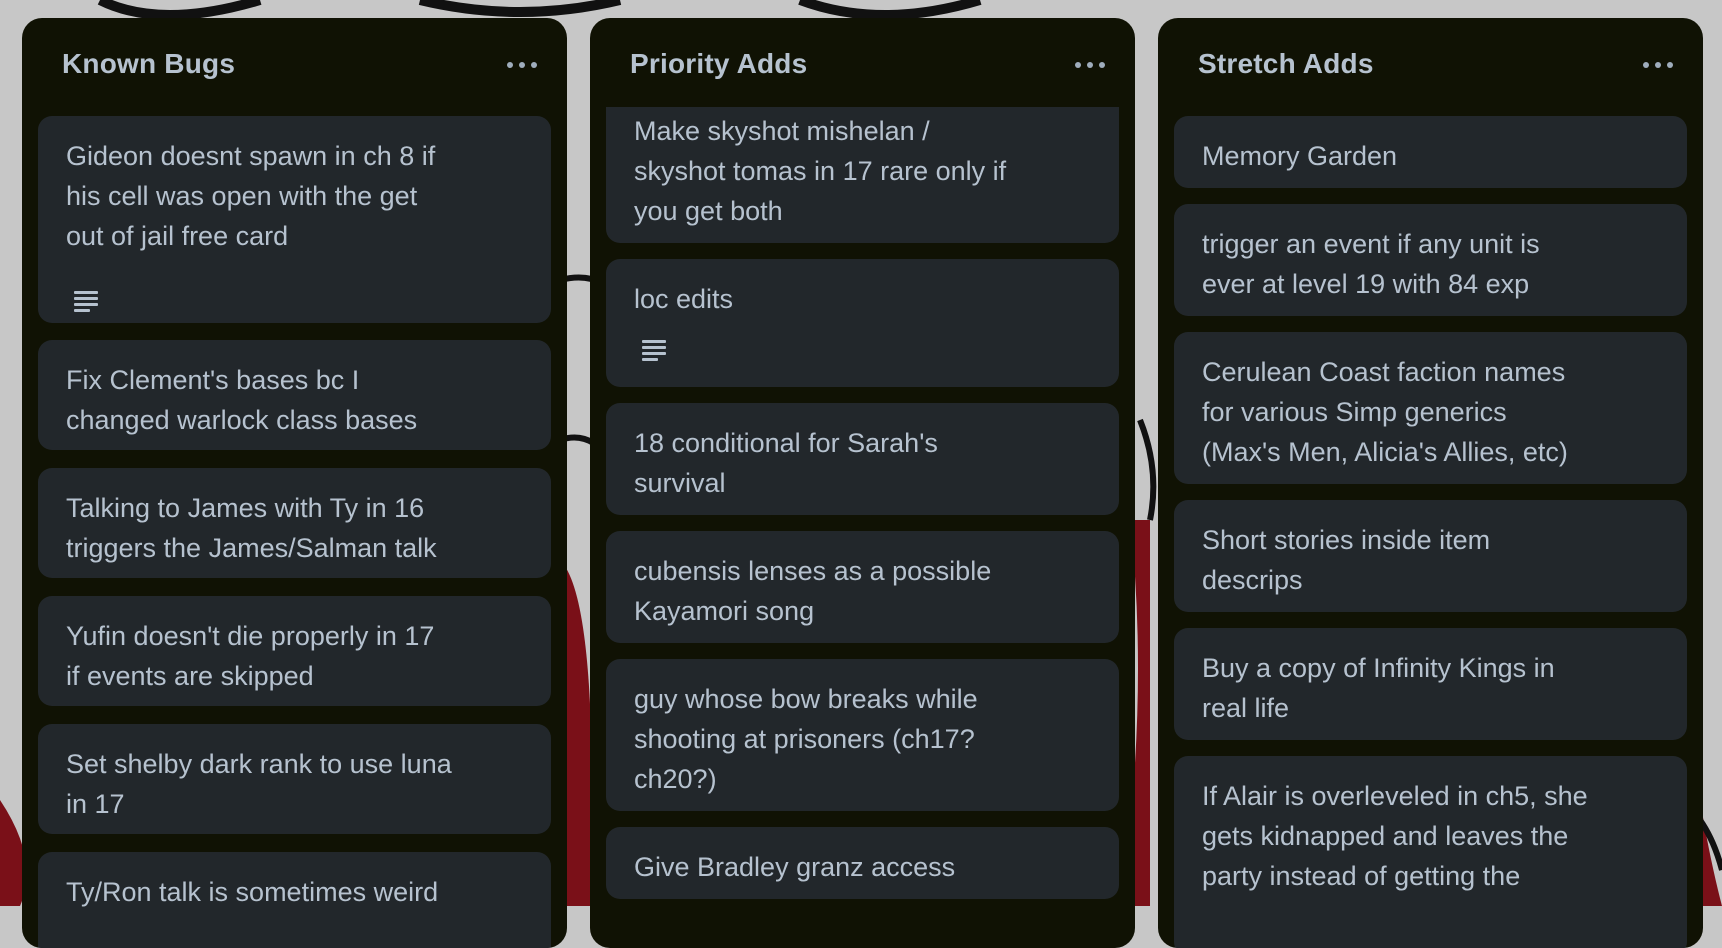 Image resolution: width=1722 pixels, height=948 pixels. I want to click on card-title: 18 conditional for Sarah's survival, so click(786, 463).